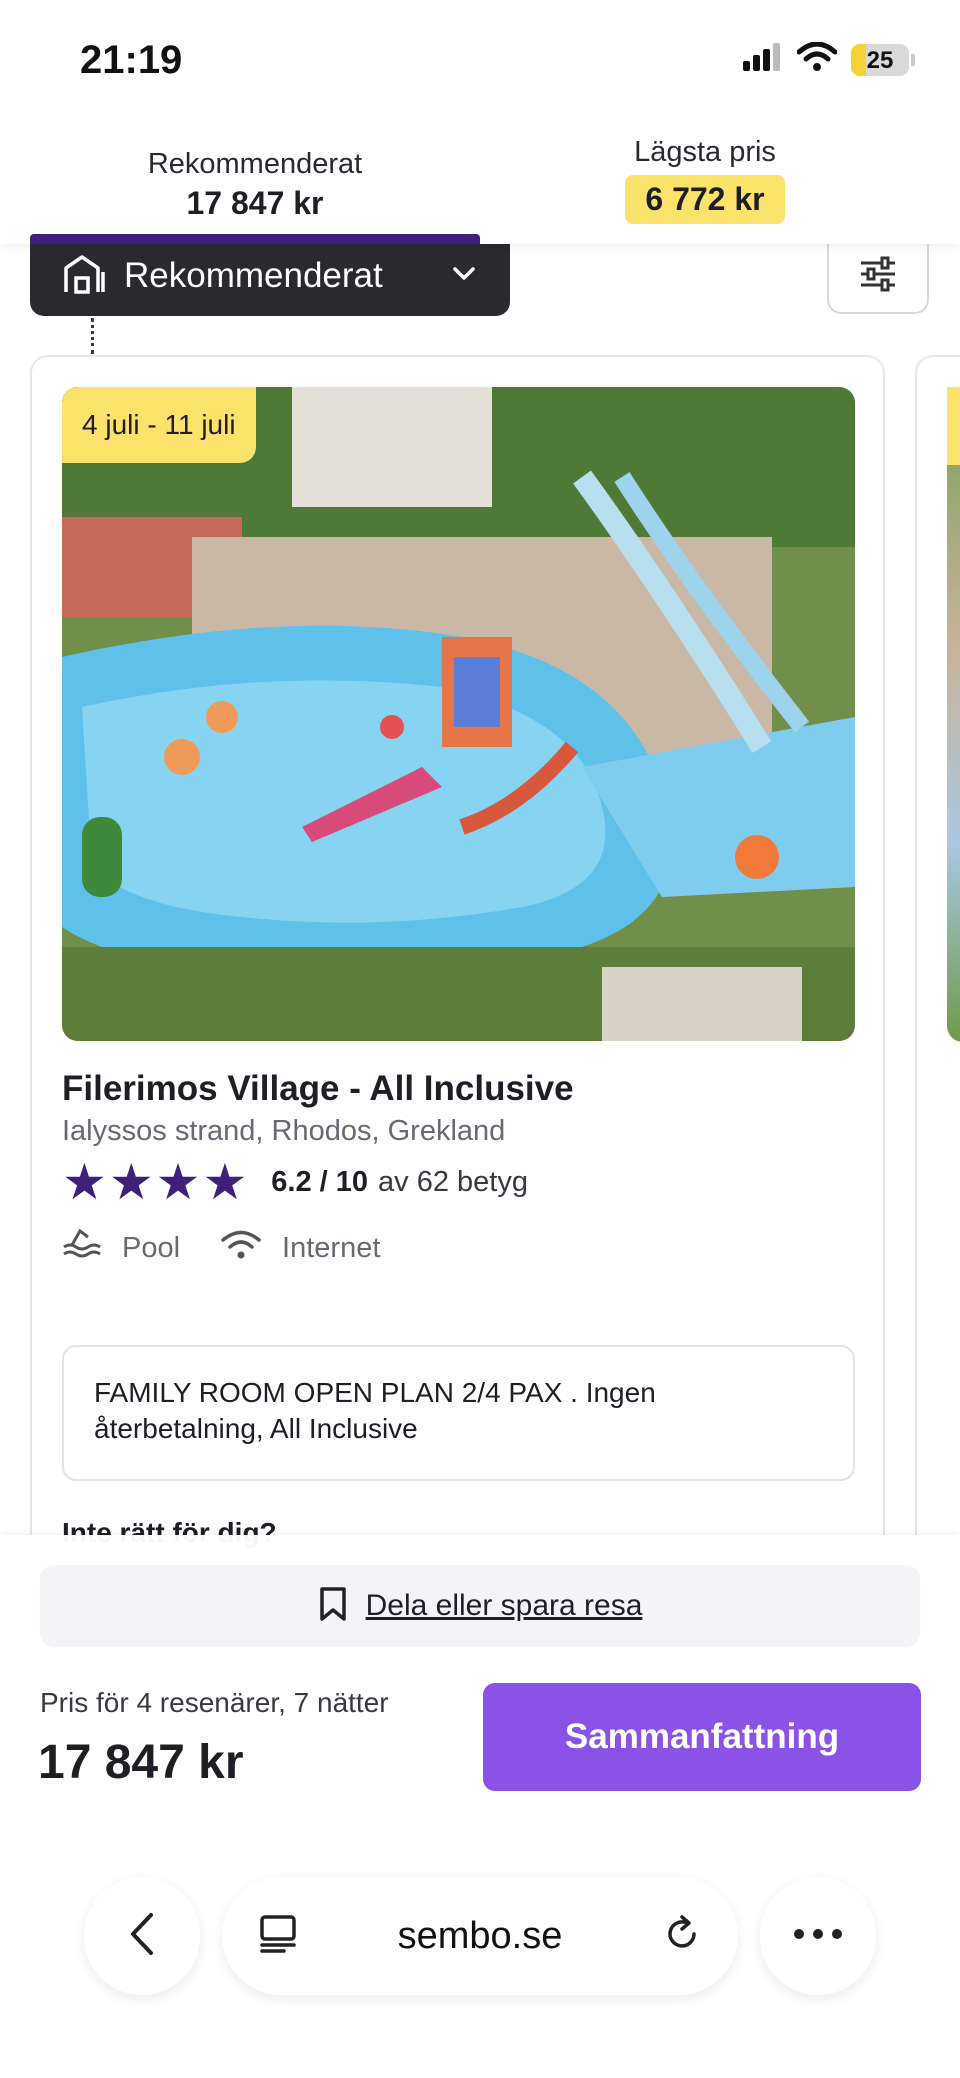 The height and width of the screenshot is (2078, 960). I want to click on next-date-badge, so click(953, 426).